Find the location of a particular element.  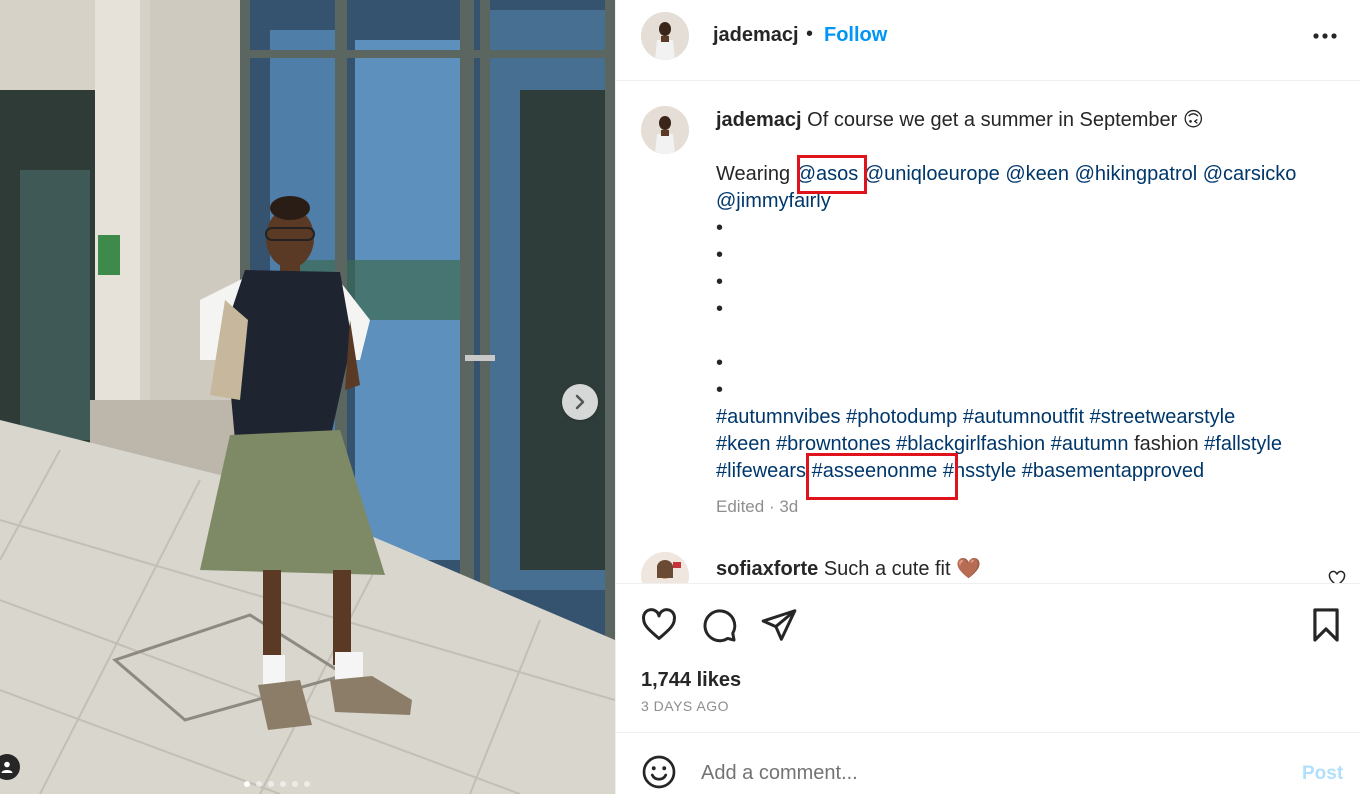

caption-age: 3d is located at coordinates (788, 506).